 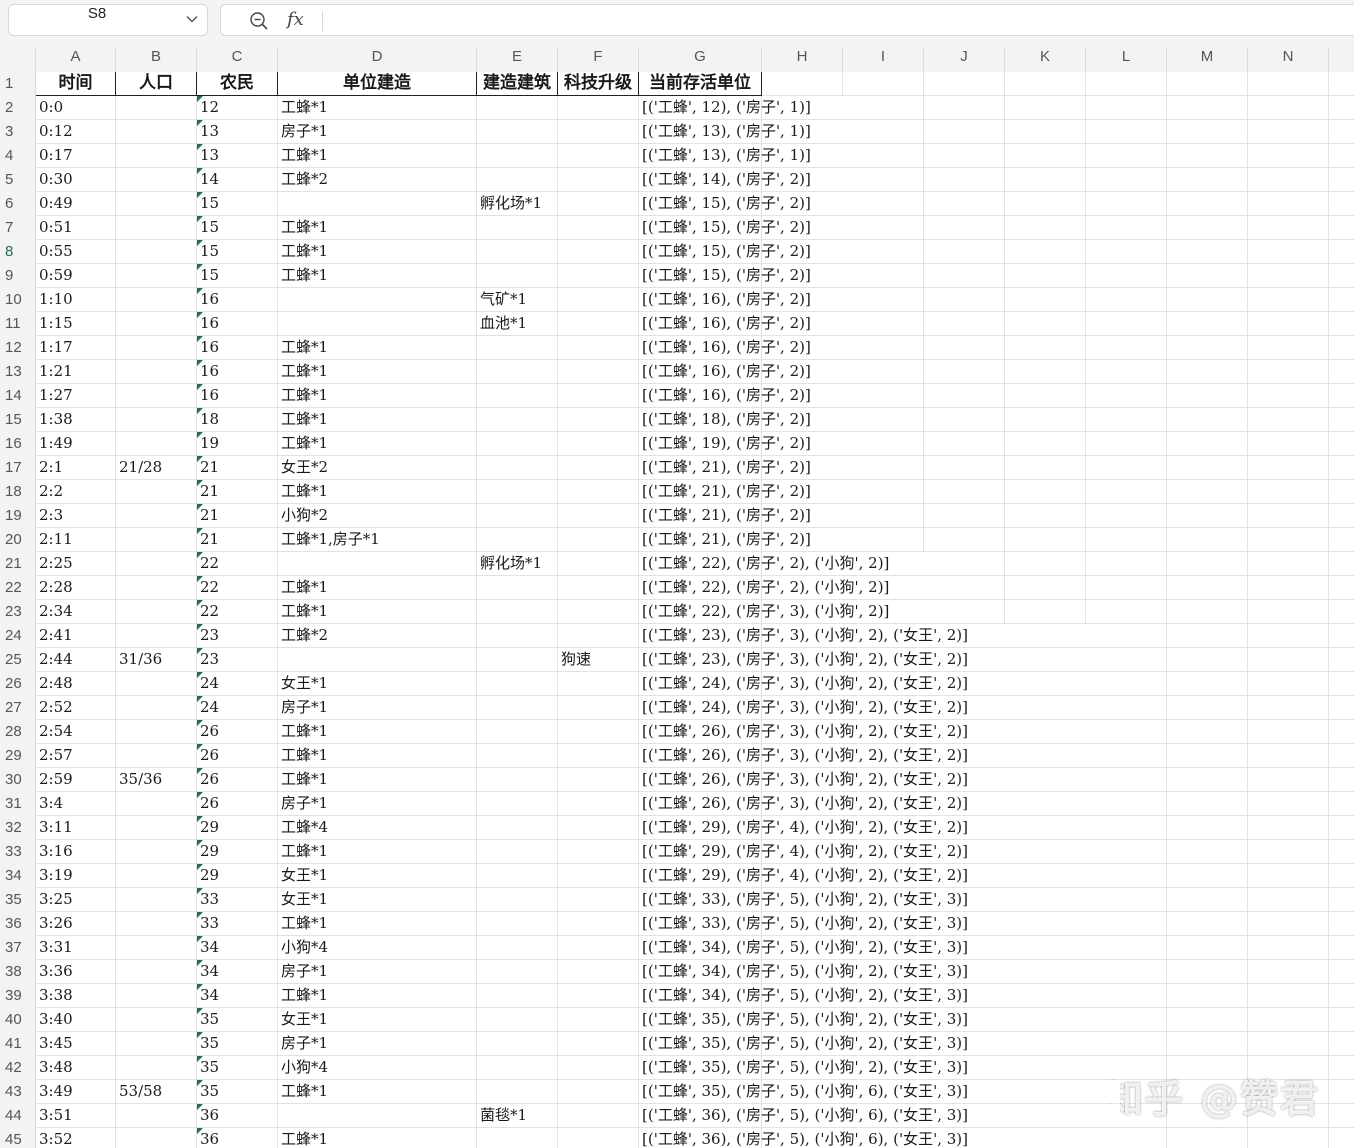 What do you see at coordinates (725, 371) in the screenshot?
I see `cell-g-units: [('工蜂', 16), ('房子', 2)]` at bounding box center [725, 371].